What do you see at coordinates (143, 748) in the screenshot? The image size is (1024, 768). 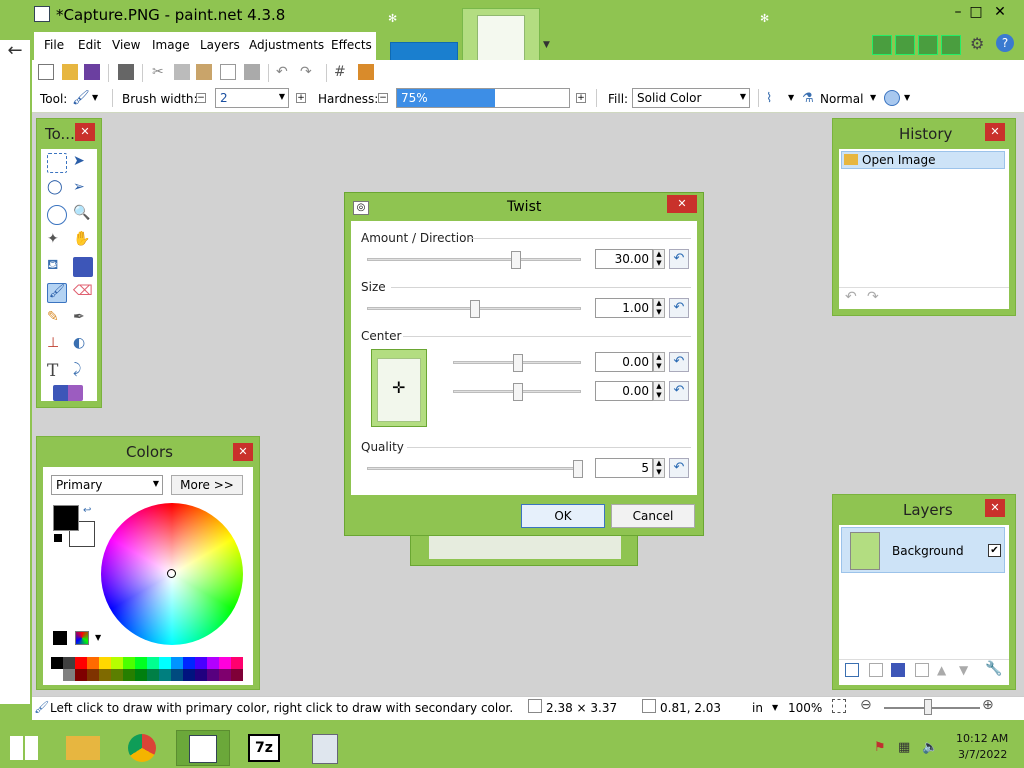 I see `chrome-icon` at bounding box center [143, 748].